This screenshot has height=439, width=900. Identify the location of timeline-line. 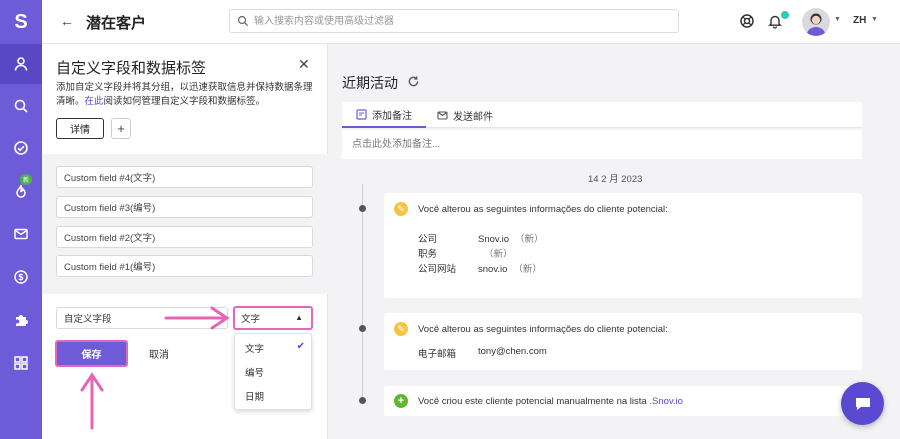
(362, 294).